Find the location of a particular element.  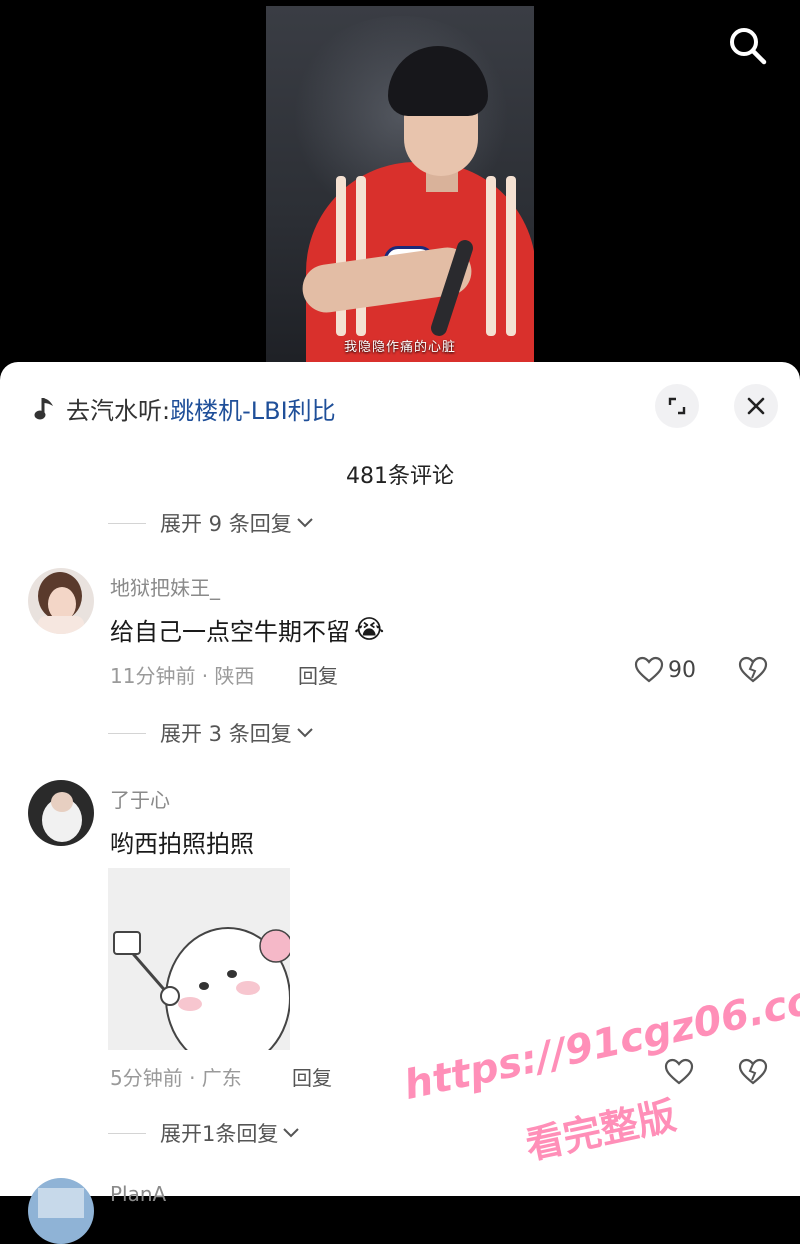

comment-username: 地狱把妹王_ is located at coordinates (165, 586).